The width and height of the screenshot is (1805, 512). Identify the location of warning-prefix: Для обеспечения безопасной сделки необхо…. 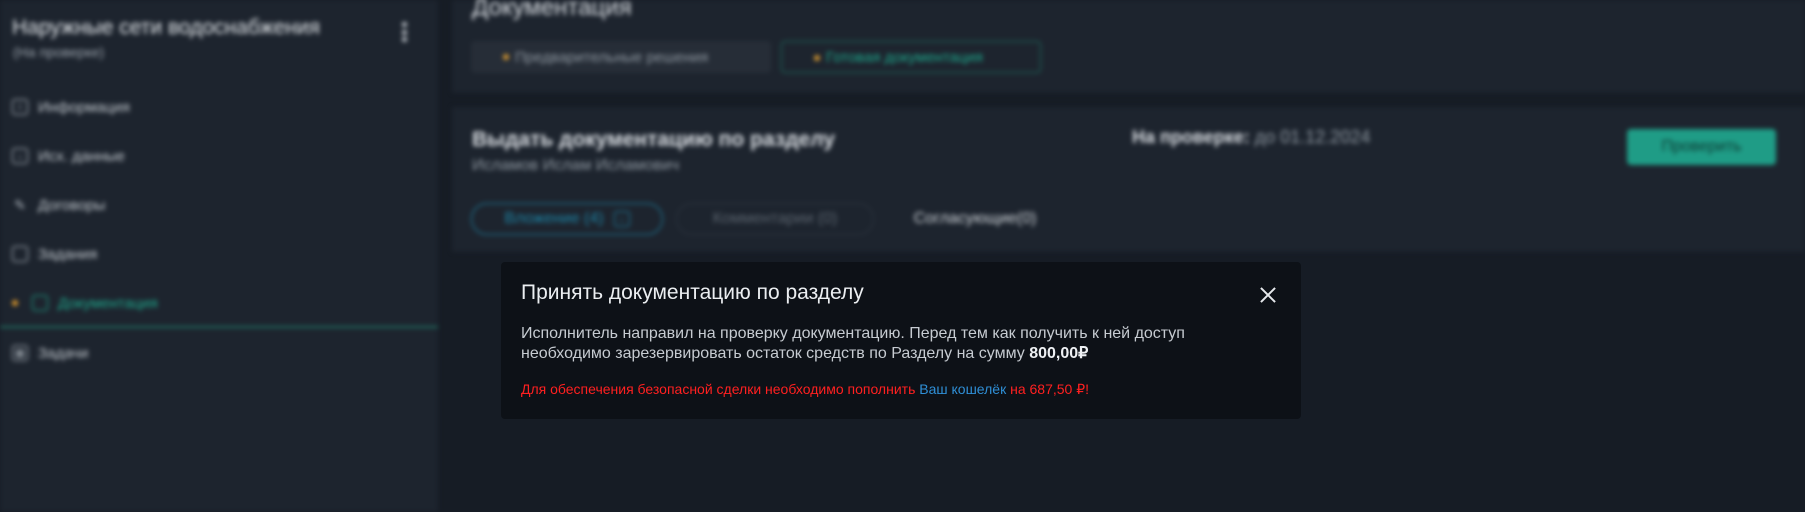
(720, 389).